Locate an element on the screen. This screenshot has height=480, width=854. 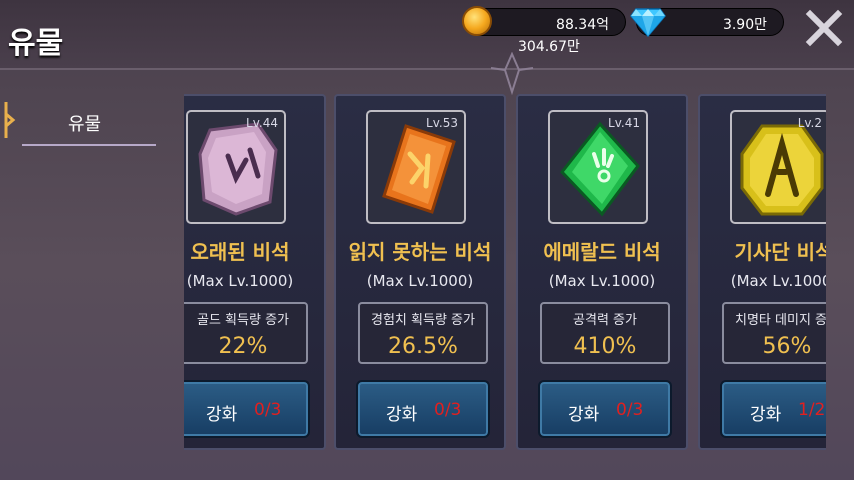
relic-level: Lv.53 is located at coordinates (442, 123).